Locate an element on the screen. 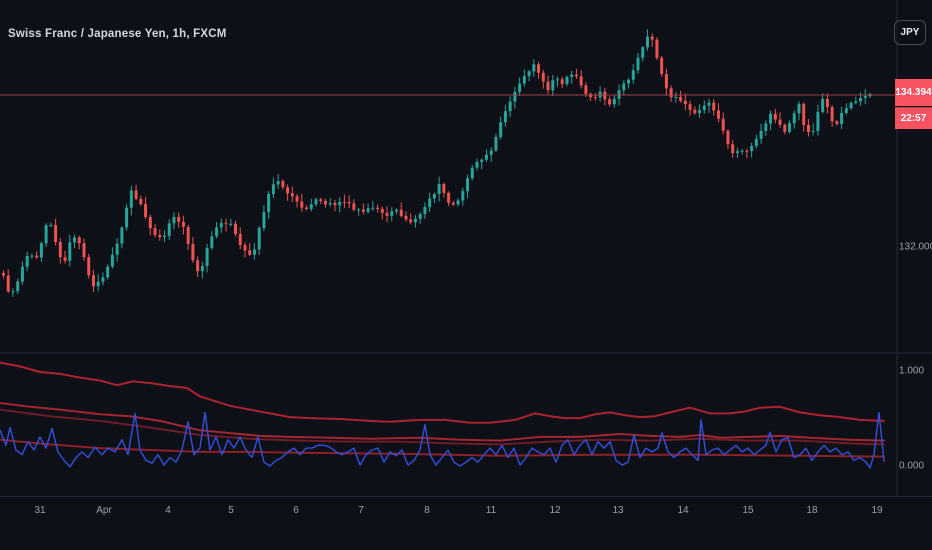 This screenshot has width=932, height=550. bar-countdown-badge: 22:57 is located at coordinates (913, 118).